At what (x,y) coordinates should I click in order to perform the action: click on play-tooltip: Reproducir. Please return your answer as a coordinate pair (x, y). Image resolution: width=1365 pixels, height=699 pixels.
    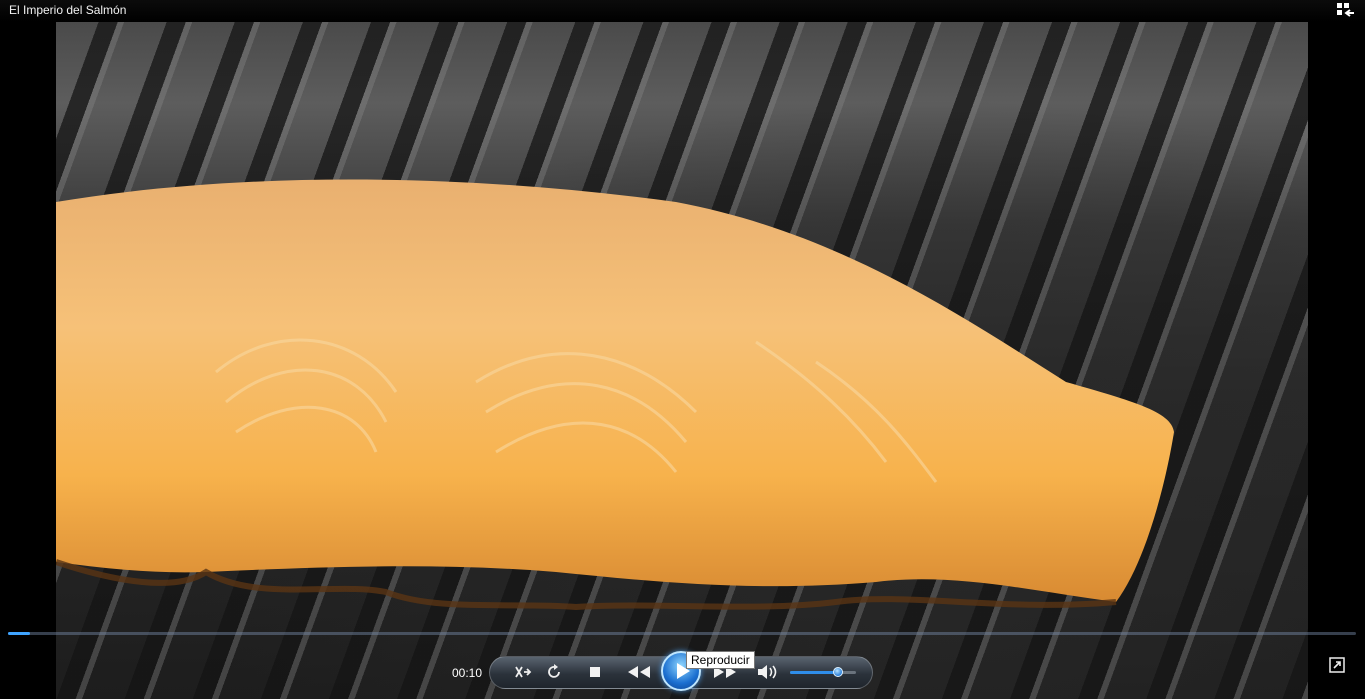
    Looking at the image, I should click on (720, 660).